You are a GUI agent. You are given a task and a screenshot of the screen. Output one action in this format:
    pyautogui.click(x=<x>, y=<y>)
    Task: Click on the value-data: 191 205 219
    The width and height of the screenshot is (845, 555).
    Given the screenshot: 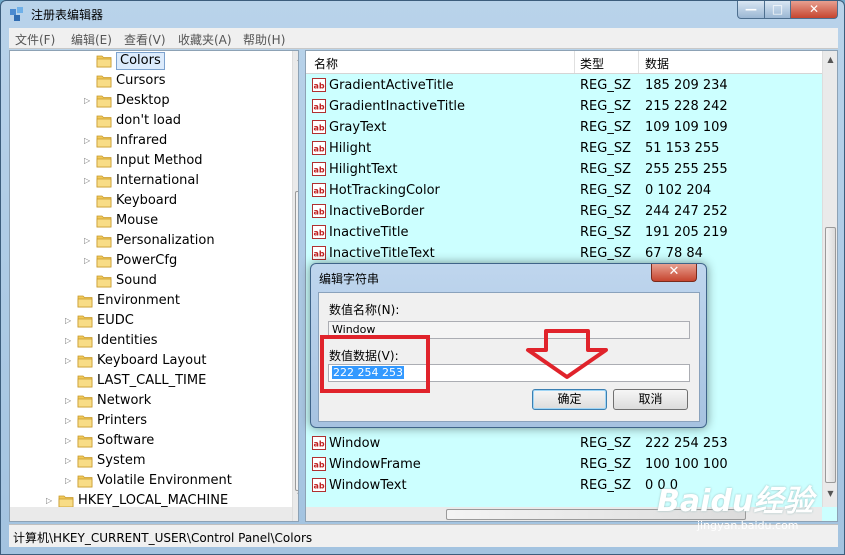 What is the action you would take?
    pyautogui.click(x=686, y=232)
    